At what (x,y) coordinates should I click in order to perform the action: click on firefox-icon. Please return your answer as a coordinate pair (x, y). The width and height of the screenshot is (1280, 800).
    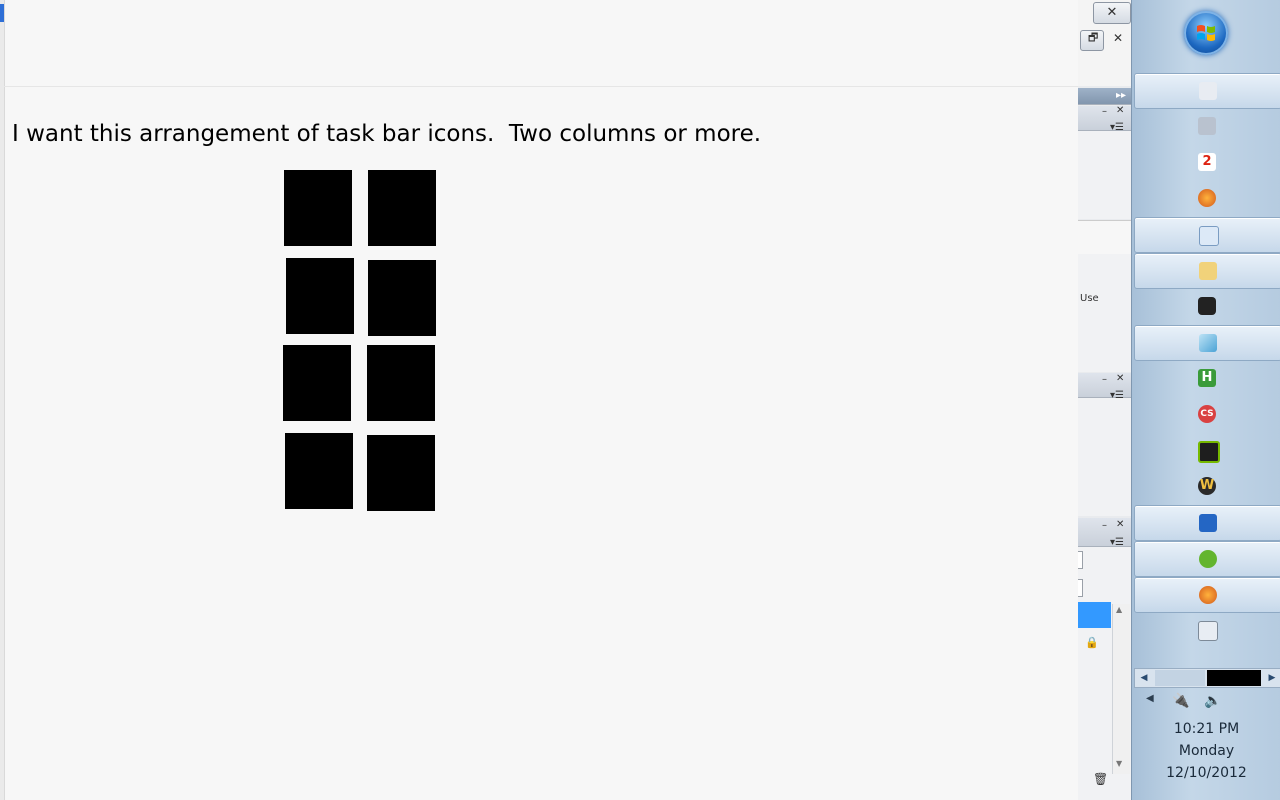
    Looking at the image, I should click on (1207, 198).